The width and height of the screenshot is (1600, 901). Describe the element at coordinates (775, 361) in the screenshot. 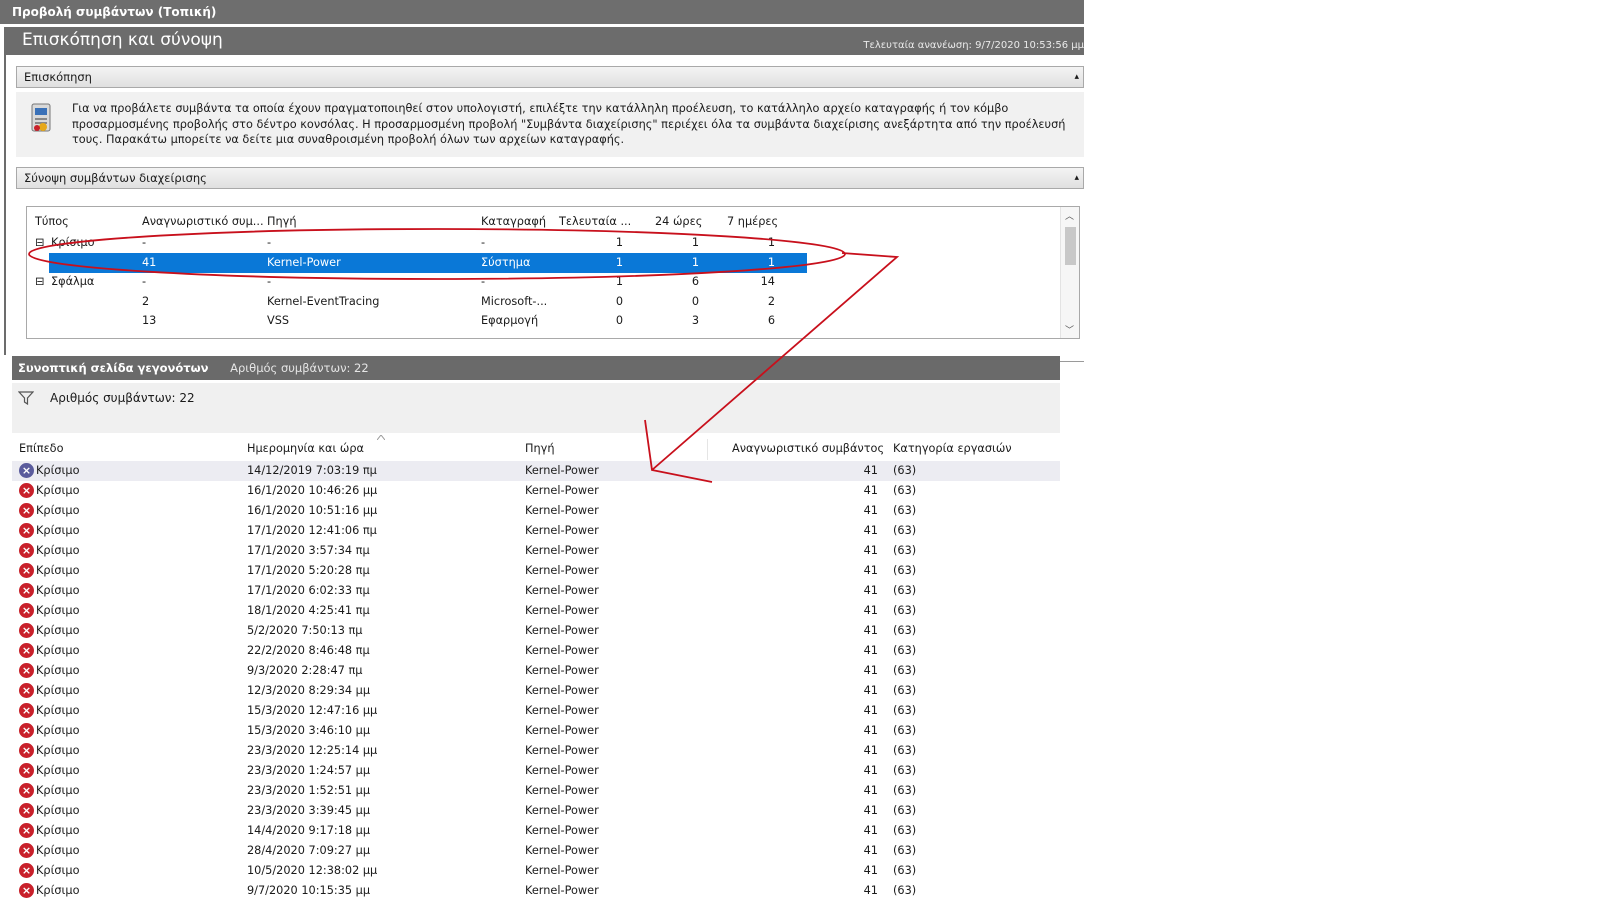

I see `annotation-arrow-line` at that location.